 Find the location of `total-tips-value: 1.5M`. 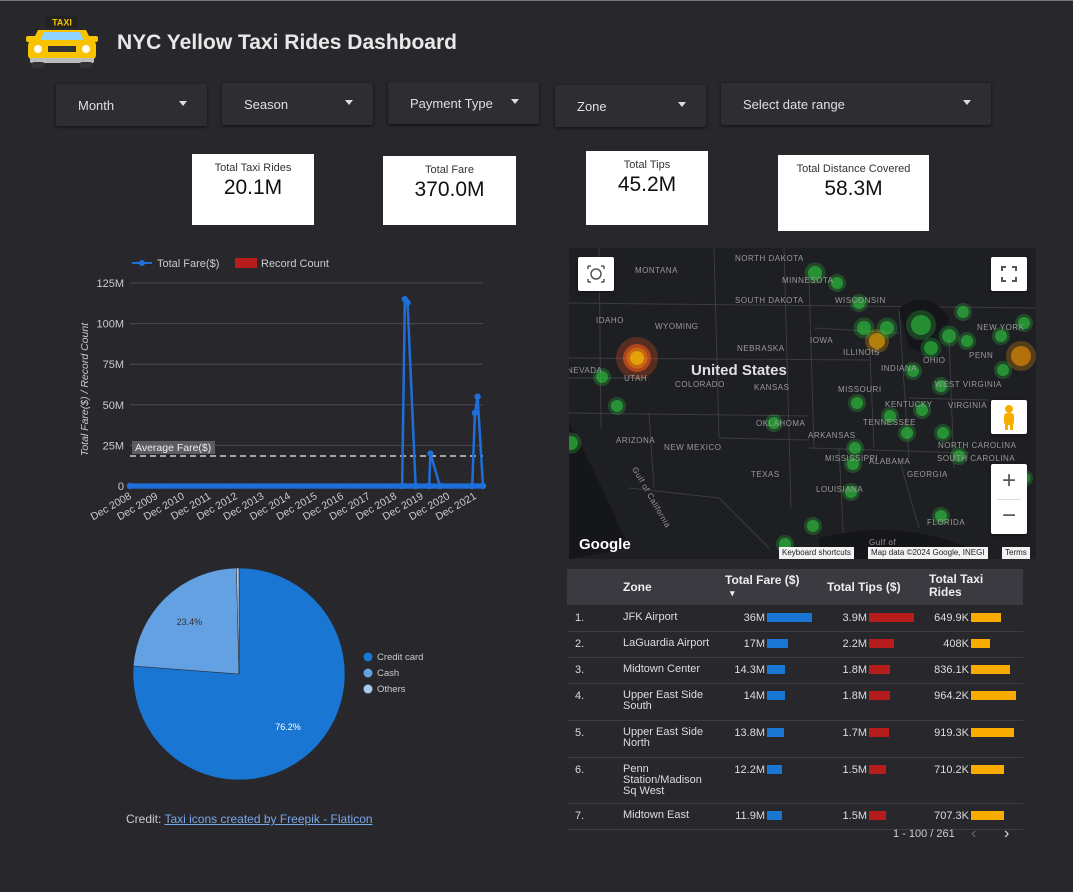

total-tips-value: 1.5M is located at coordinates (854, 770).